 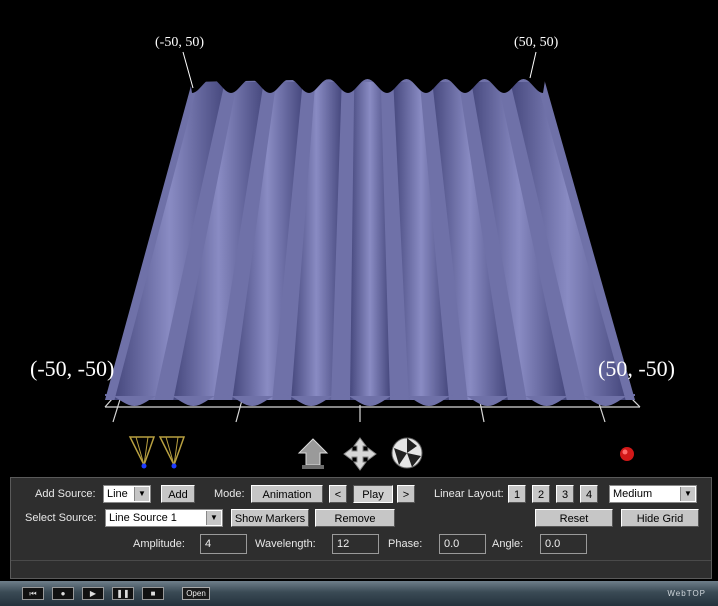 What do you see at coordinates (153, 593) in the screenshot?
I see `stop-icon: ■` at bounding box center [153, 593].